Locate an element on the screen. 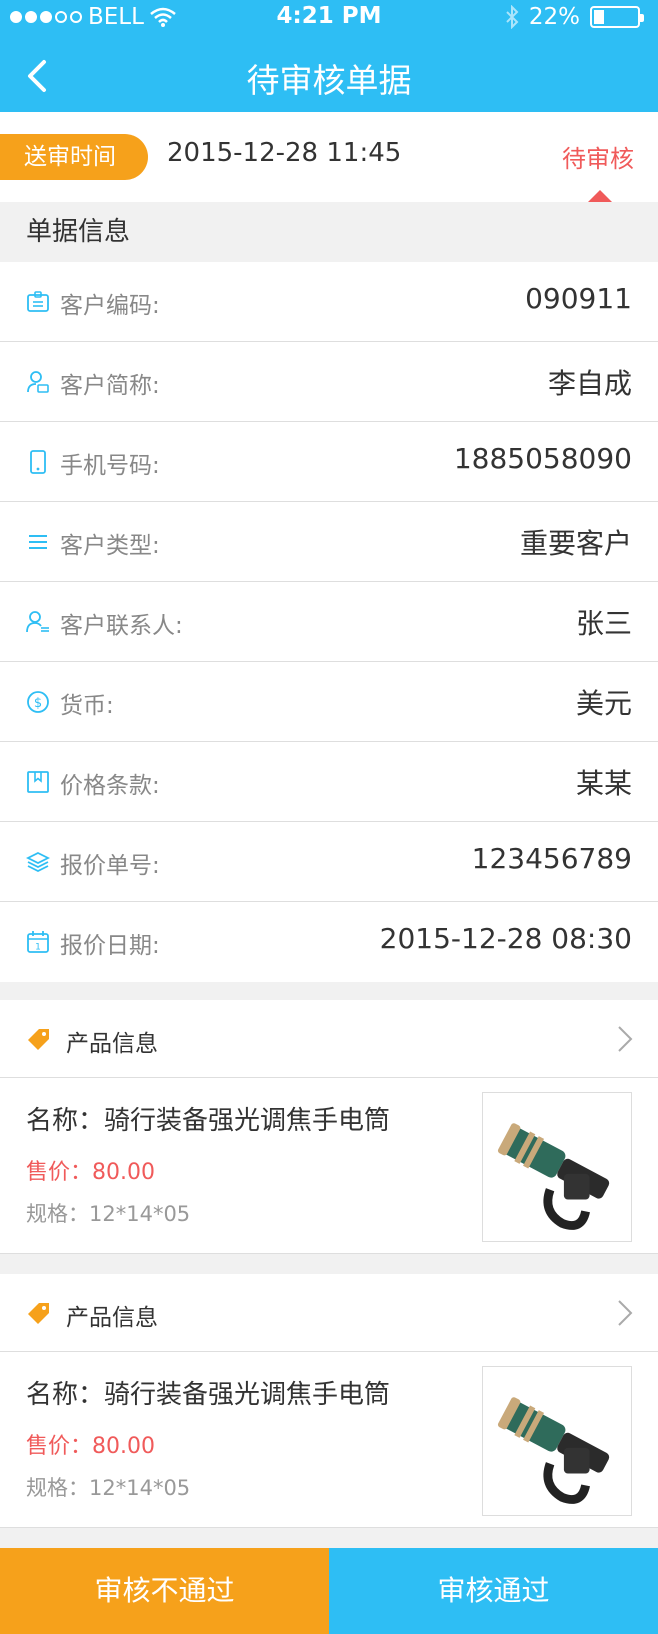 This screenshot has height=1634, width=658. battery-percent: 22% is located at coordinates (554, 17).